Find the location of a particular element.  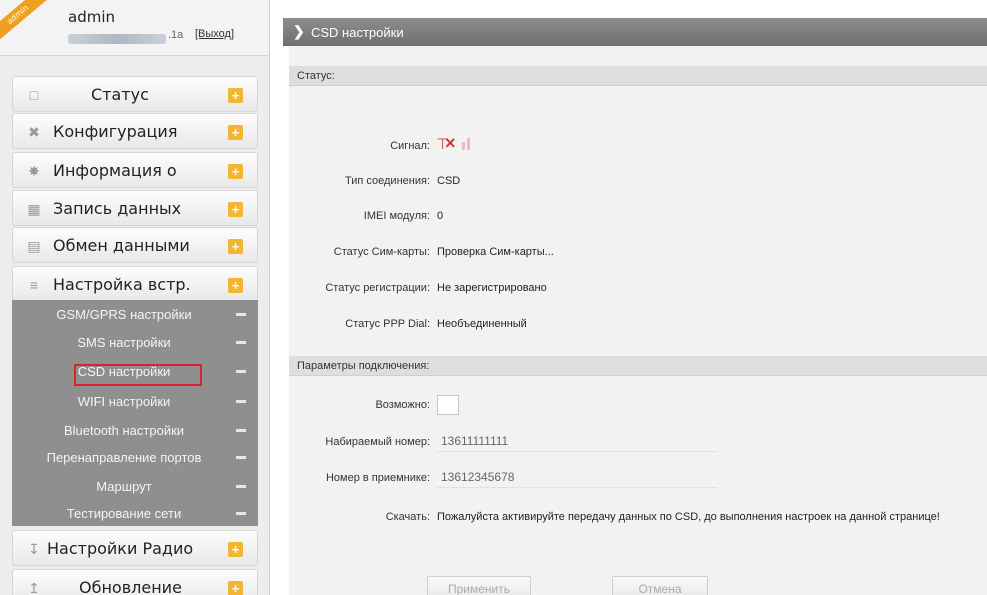

menu-item-data-exchange: ▤ Обмен данными + is located at coordinates (135, 245).